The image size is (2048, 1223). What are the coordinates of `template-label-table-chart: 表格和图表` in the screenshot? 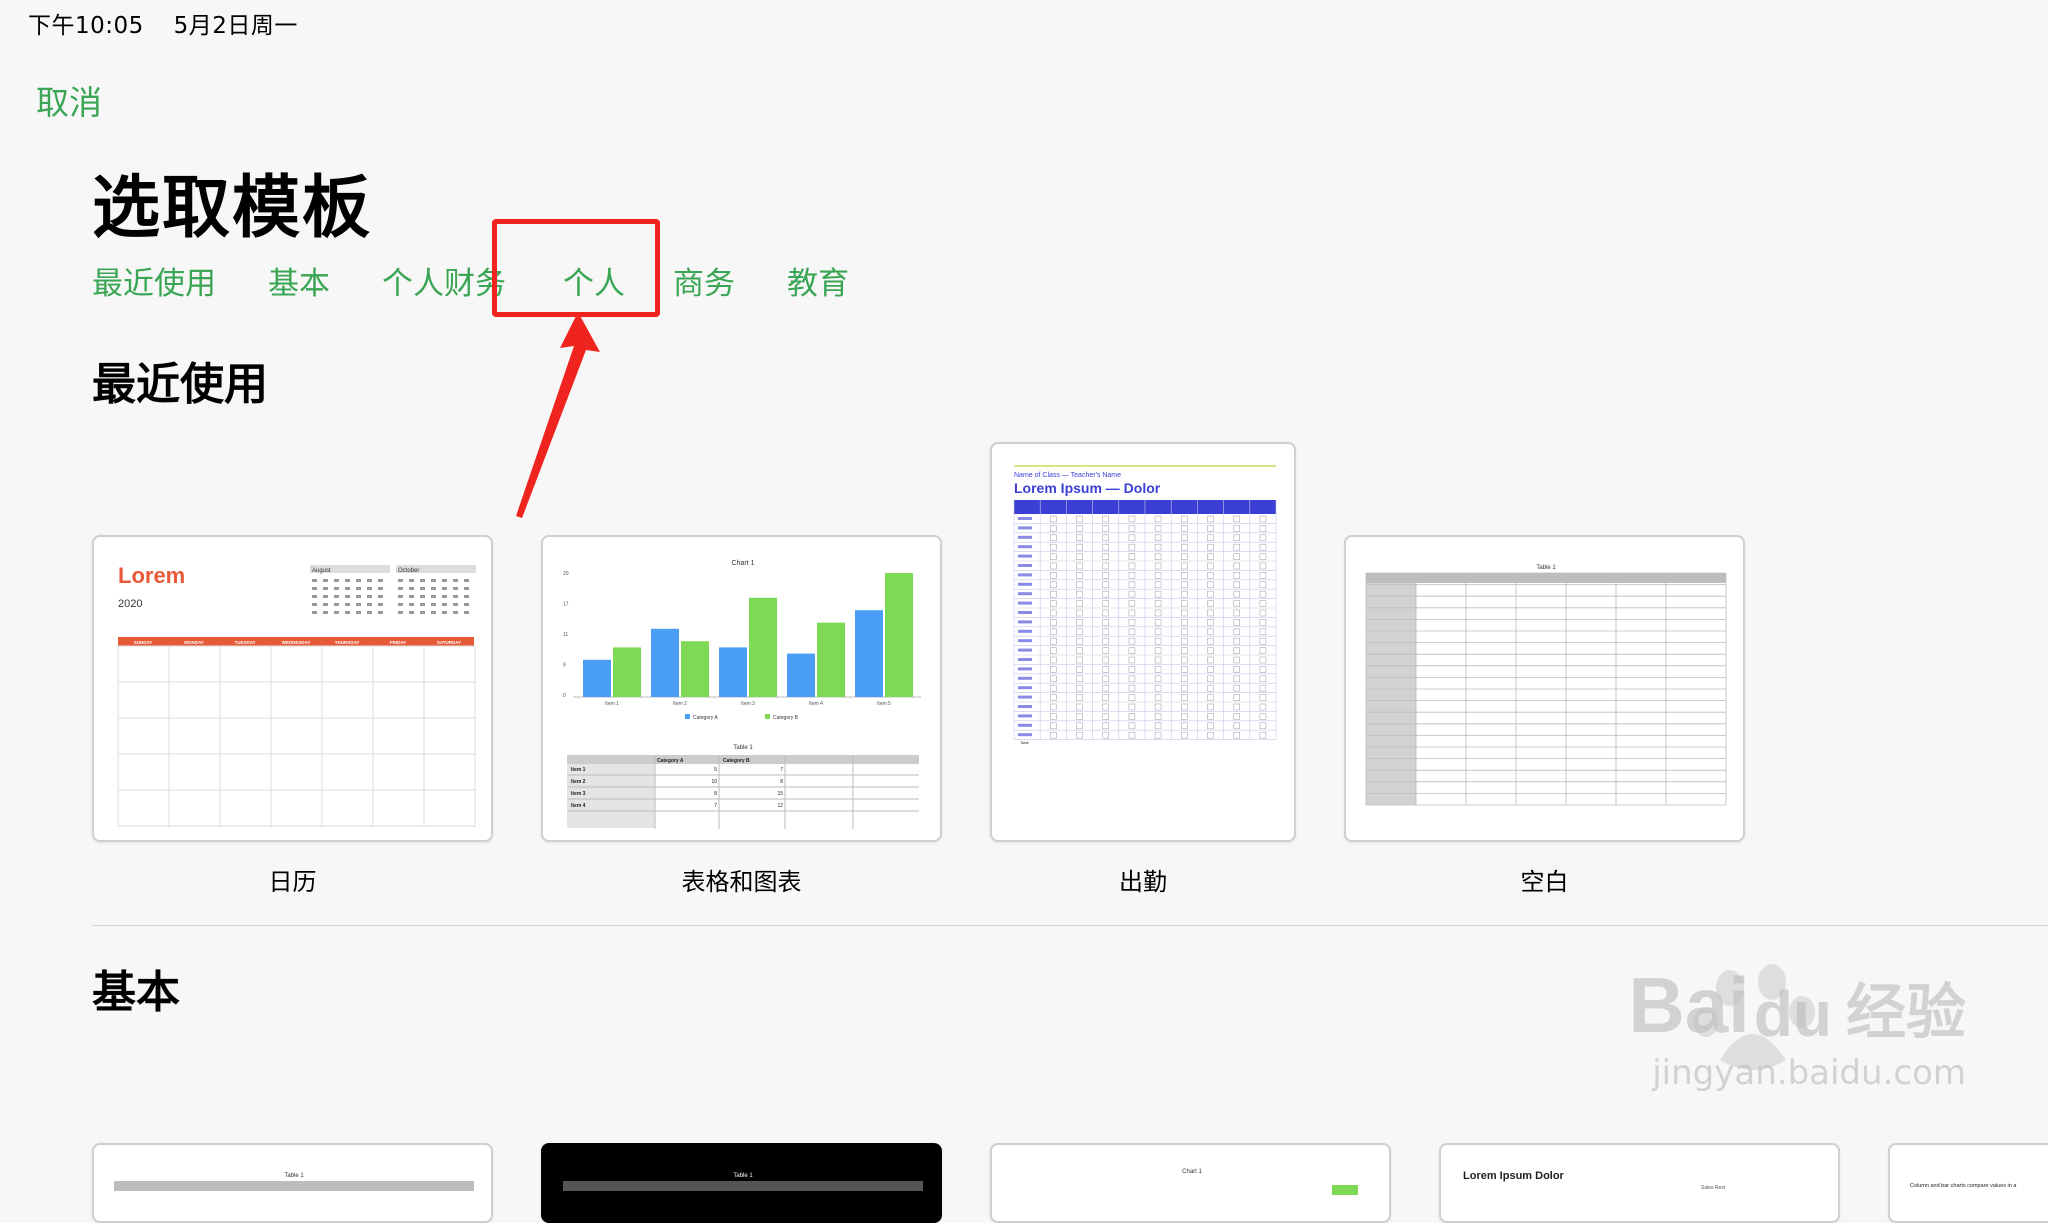 It's located at (741, 882).